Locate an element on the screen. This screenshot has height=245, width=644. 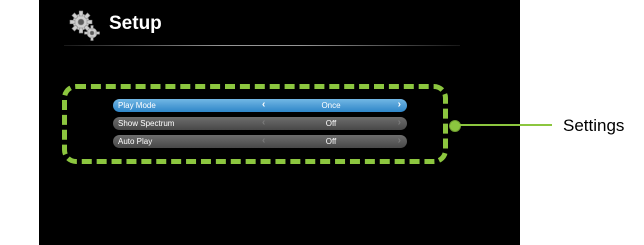
setting-row-auto-play: Auto Play ‹ Off › is located at coordinates (260, 141).